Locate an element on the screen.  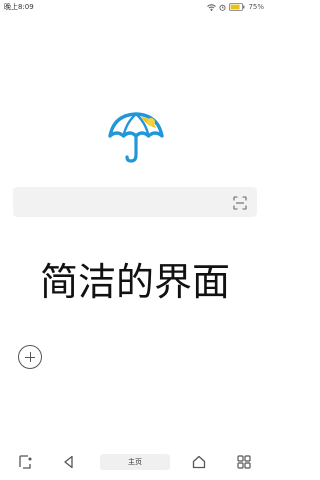
alarm-icon is located at coordinates (222, 7).